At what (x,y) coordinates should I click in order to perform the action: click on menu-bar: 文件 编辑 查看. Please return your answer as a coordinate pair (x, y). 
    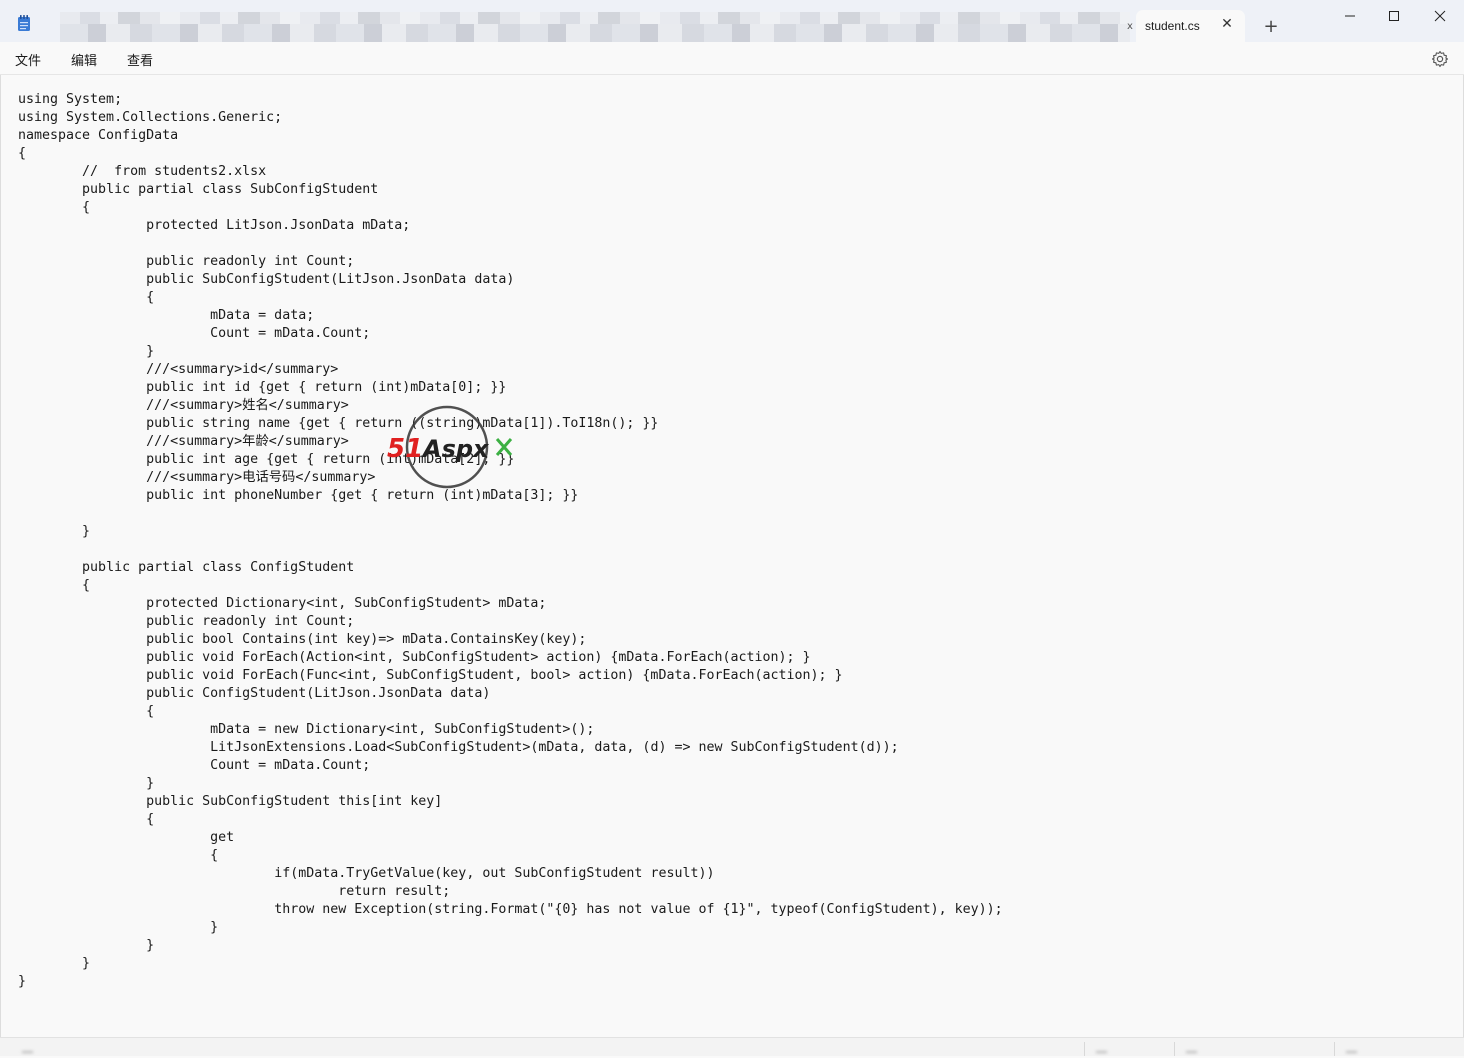
    Looking at the image, I should click on (732, 58).